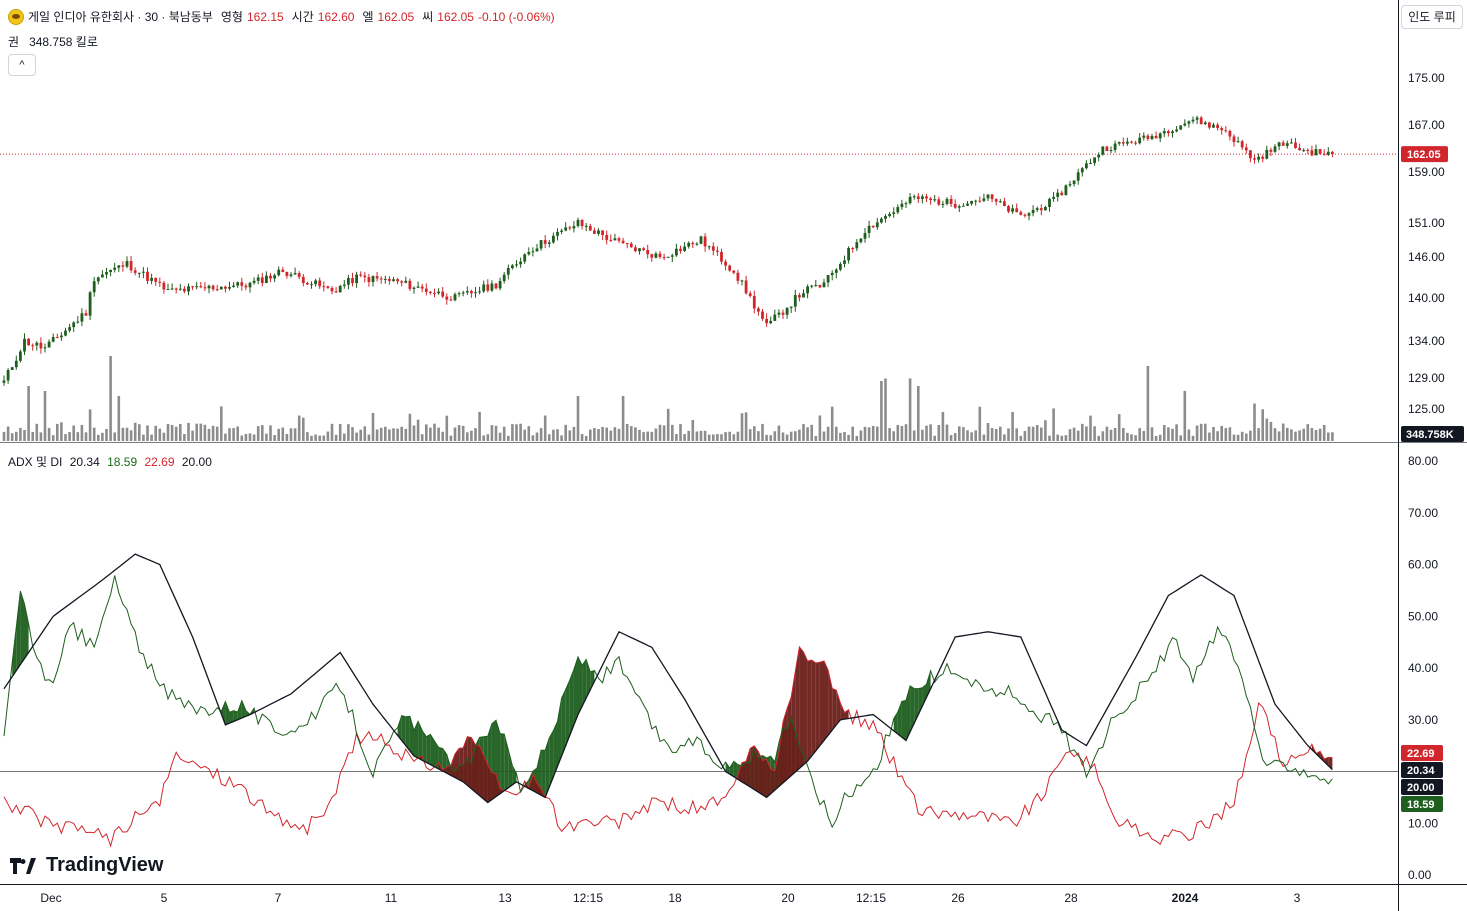  Describe the element at coordinates (35, 462) in the screenshot. I see `indicator-name: ADX 및 DI` at that location.